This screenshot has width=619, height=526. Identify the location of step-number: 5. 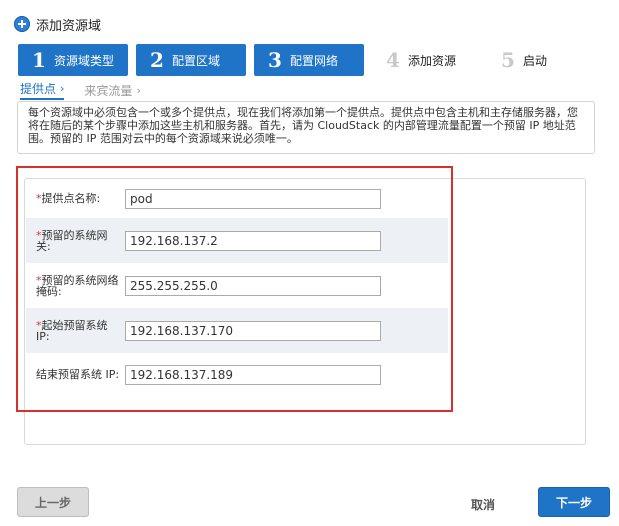
(508, 60).